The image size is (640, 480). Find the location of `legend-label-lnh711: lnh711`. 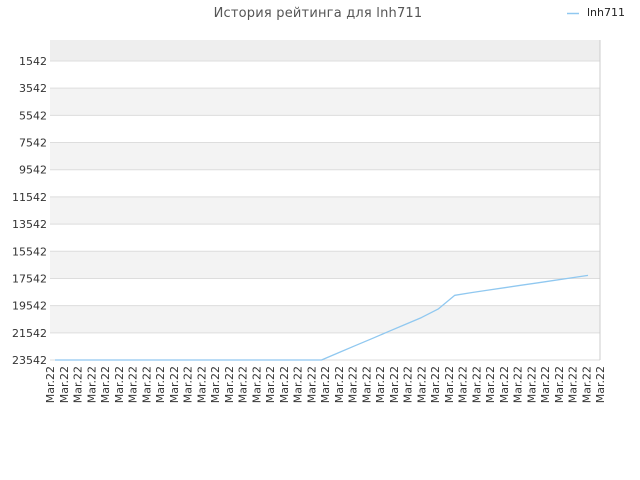

legend-label-lnh711: lnh711 is located at coordinates (606, 12).